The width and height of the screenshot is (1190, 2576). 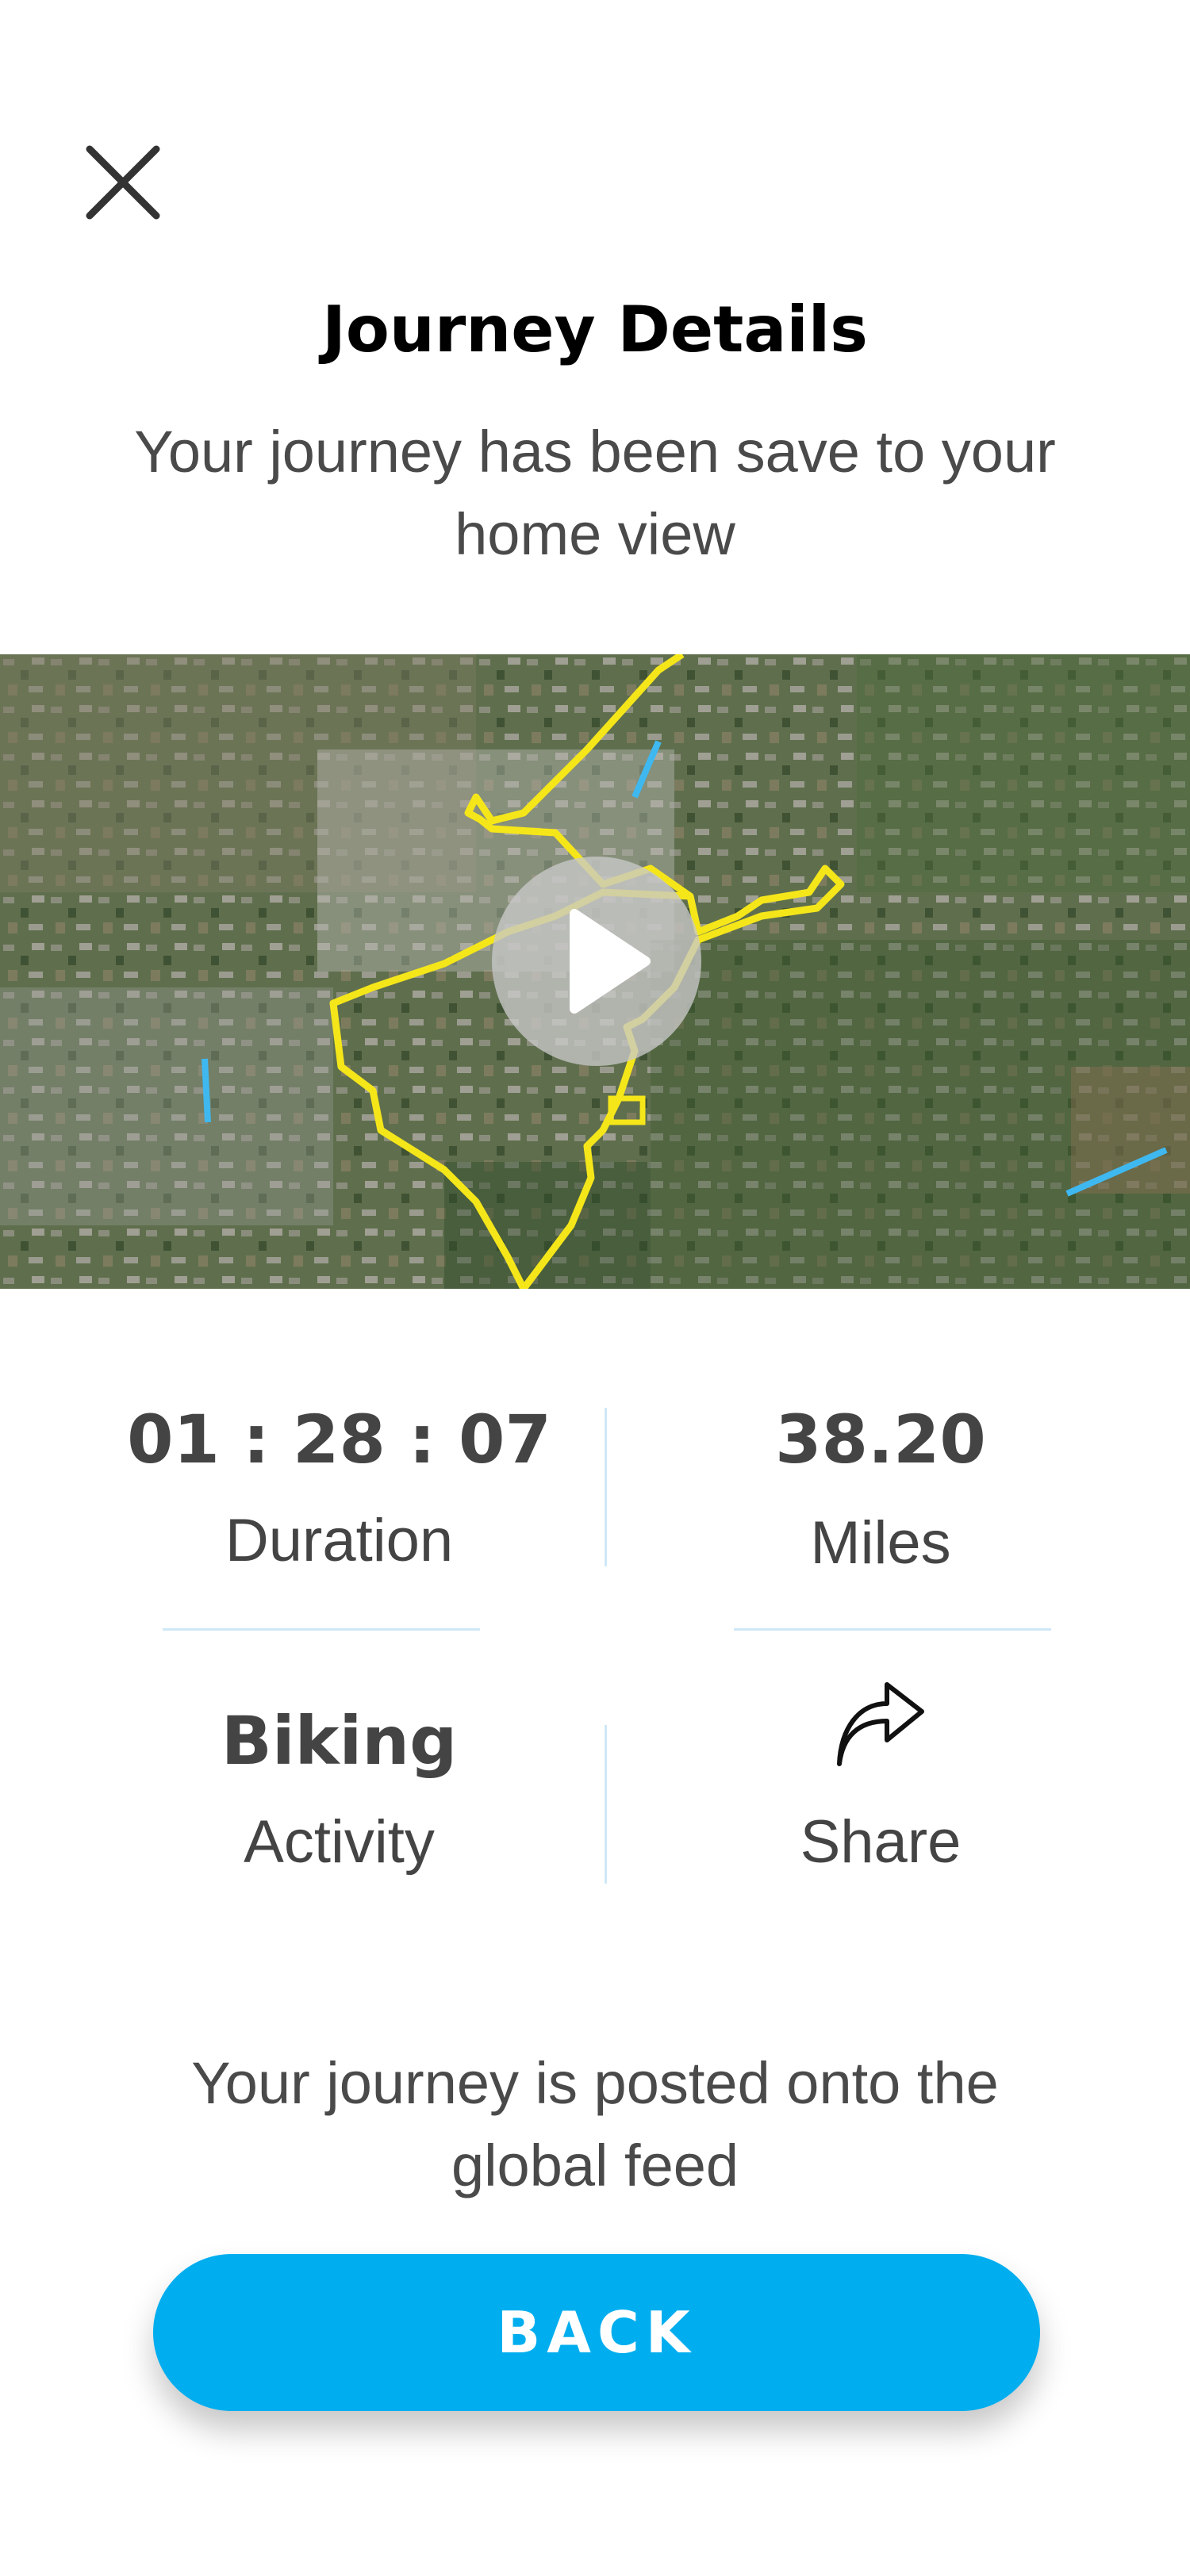 I want to click on close-icon, so click(x=123, y=183).